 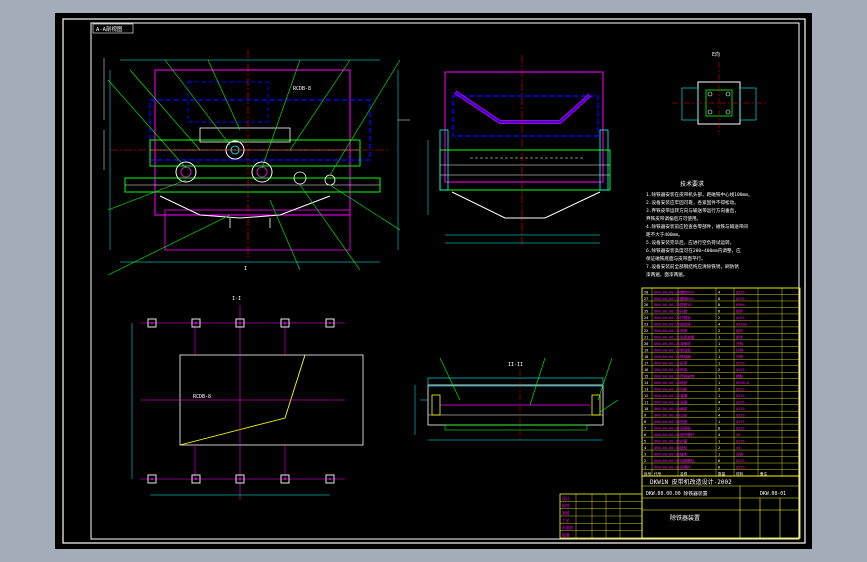 I want to click on bom-cell: 18, so click(x=646, y=357).